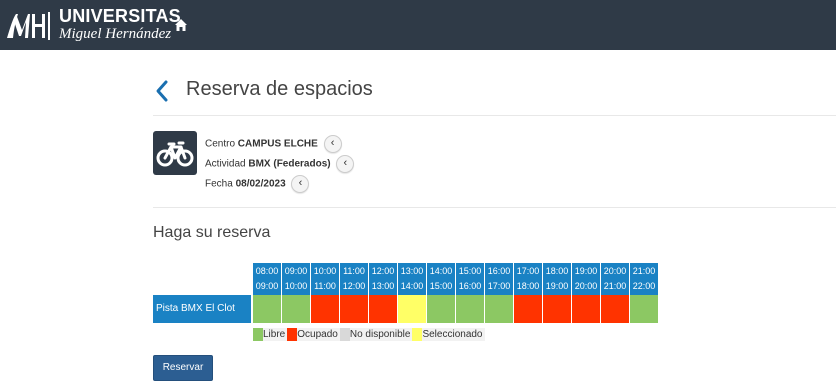 The image size is (836, 387). I want to click on bicycle-icon, so click(175, 154).